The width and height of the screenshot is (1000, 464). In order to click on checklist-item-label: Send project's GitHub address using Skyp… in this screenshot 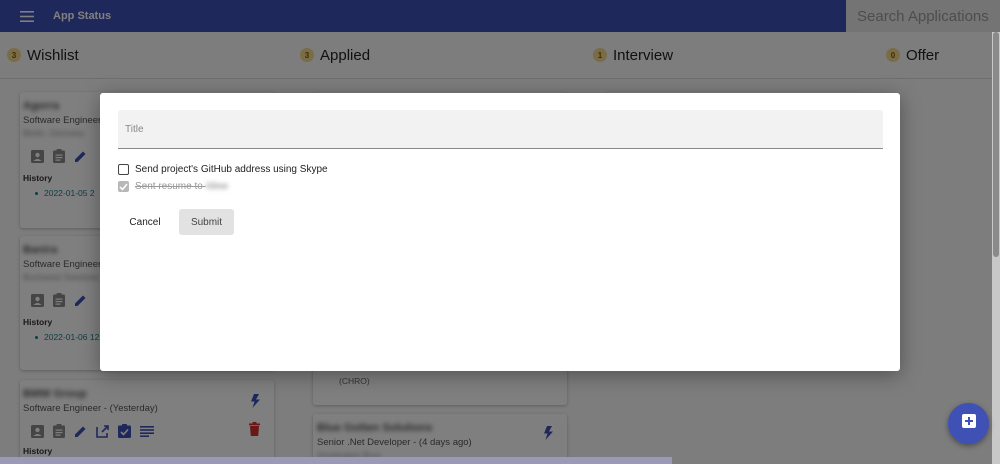, I will do `click(231, 169)`.